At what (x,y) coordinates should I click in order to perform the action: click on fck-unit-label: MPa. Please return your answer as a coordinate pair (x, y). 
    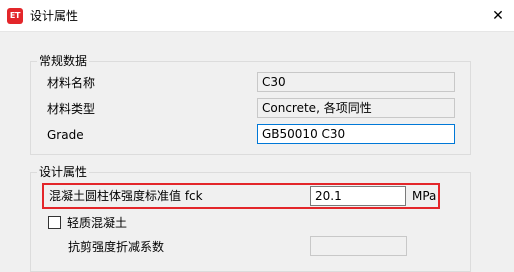
    Looking at the image, I should click on (424, 196).